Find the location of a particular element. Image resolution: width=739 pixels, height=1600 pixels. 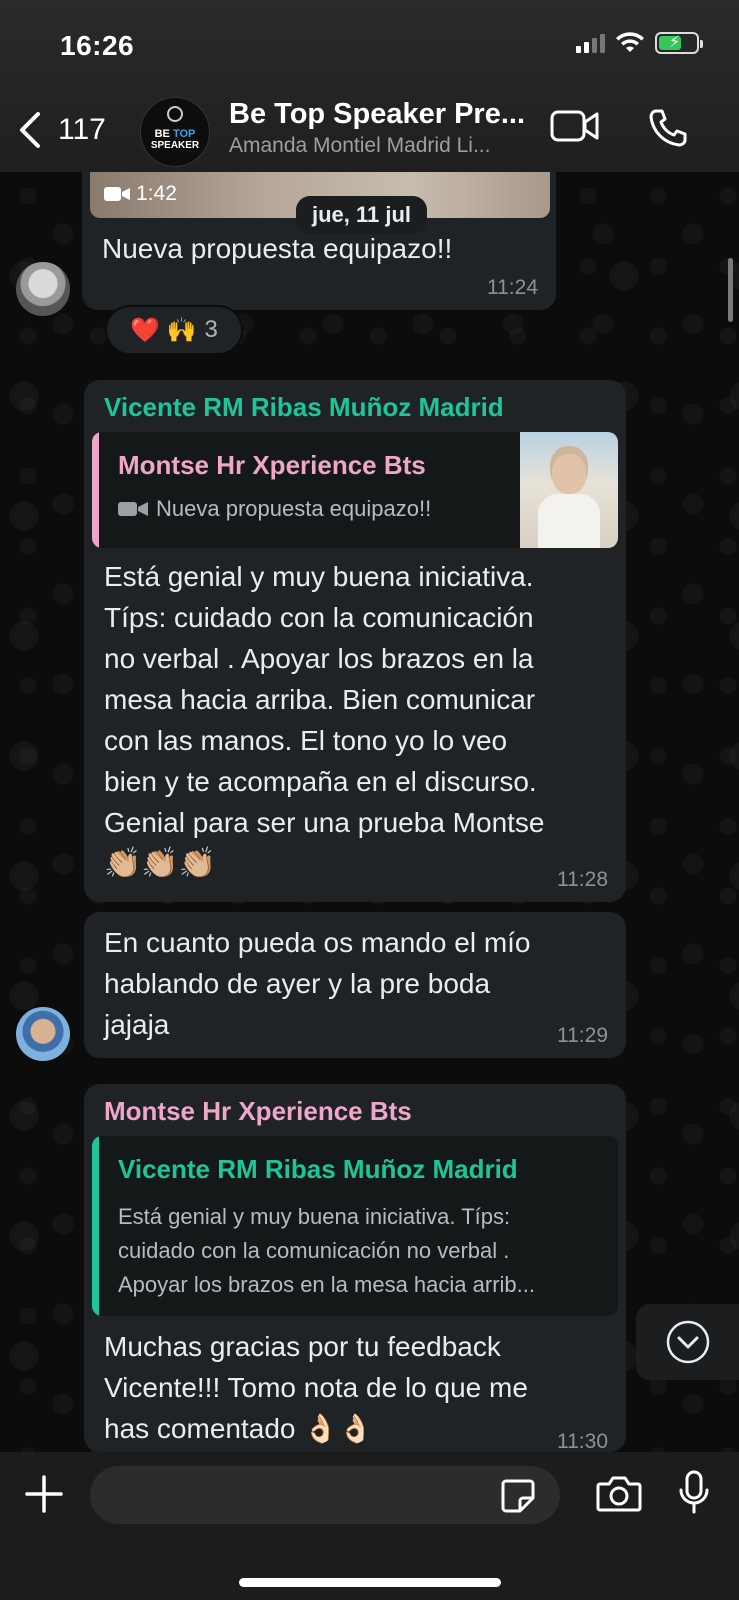

quoted-text: Nueva propuesta equipazo!! is located at coordinates (274, 509).